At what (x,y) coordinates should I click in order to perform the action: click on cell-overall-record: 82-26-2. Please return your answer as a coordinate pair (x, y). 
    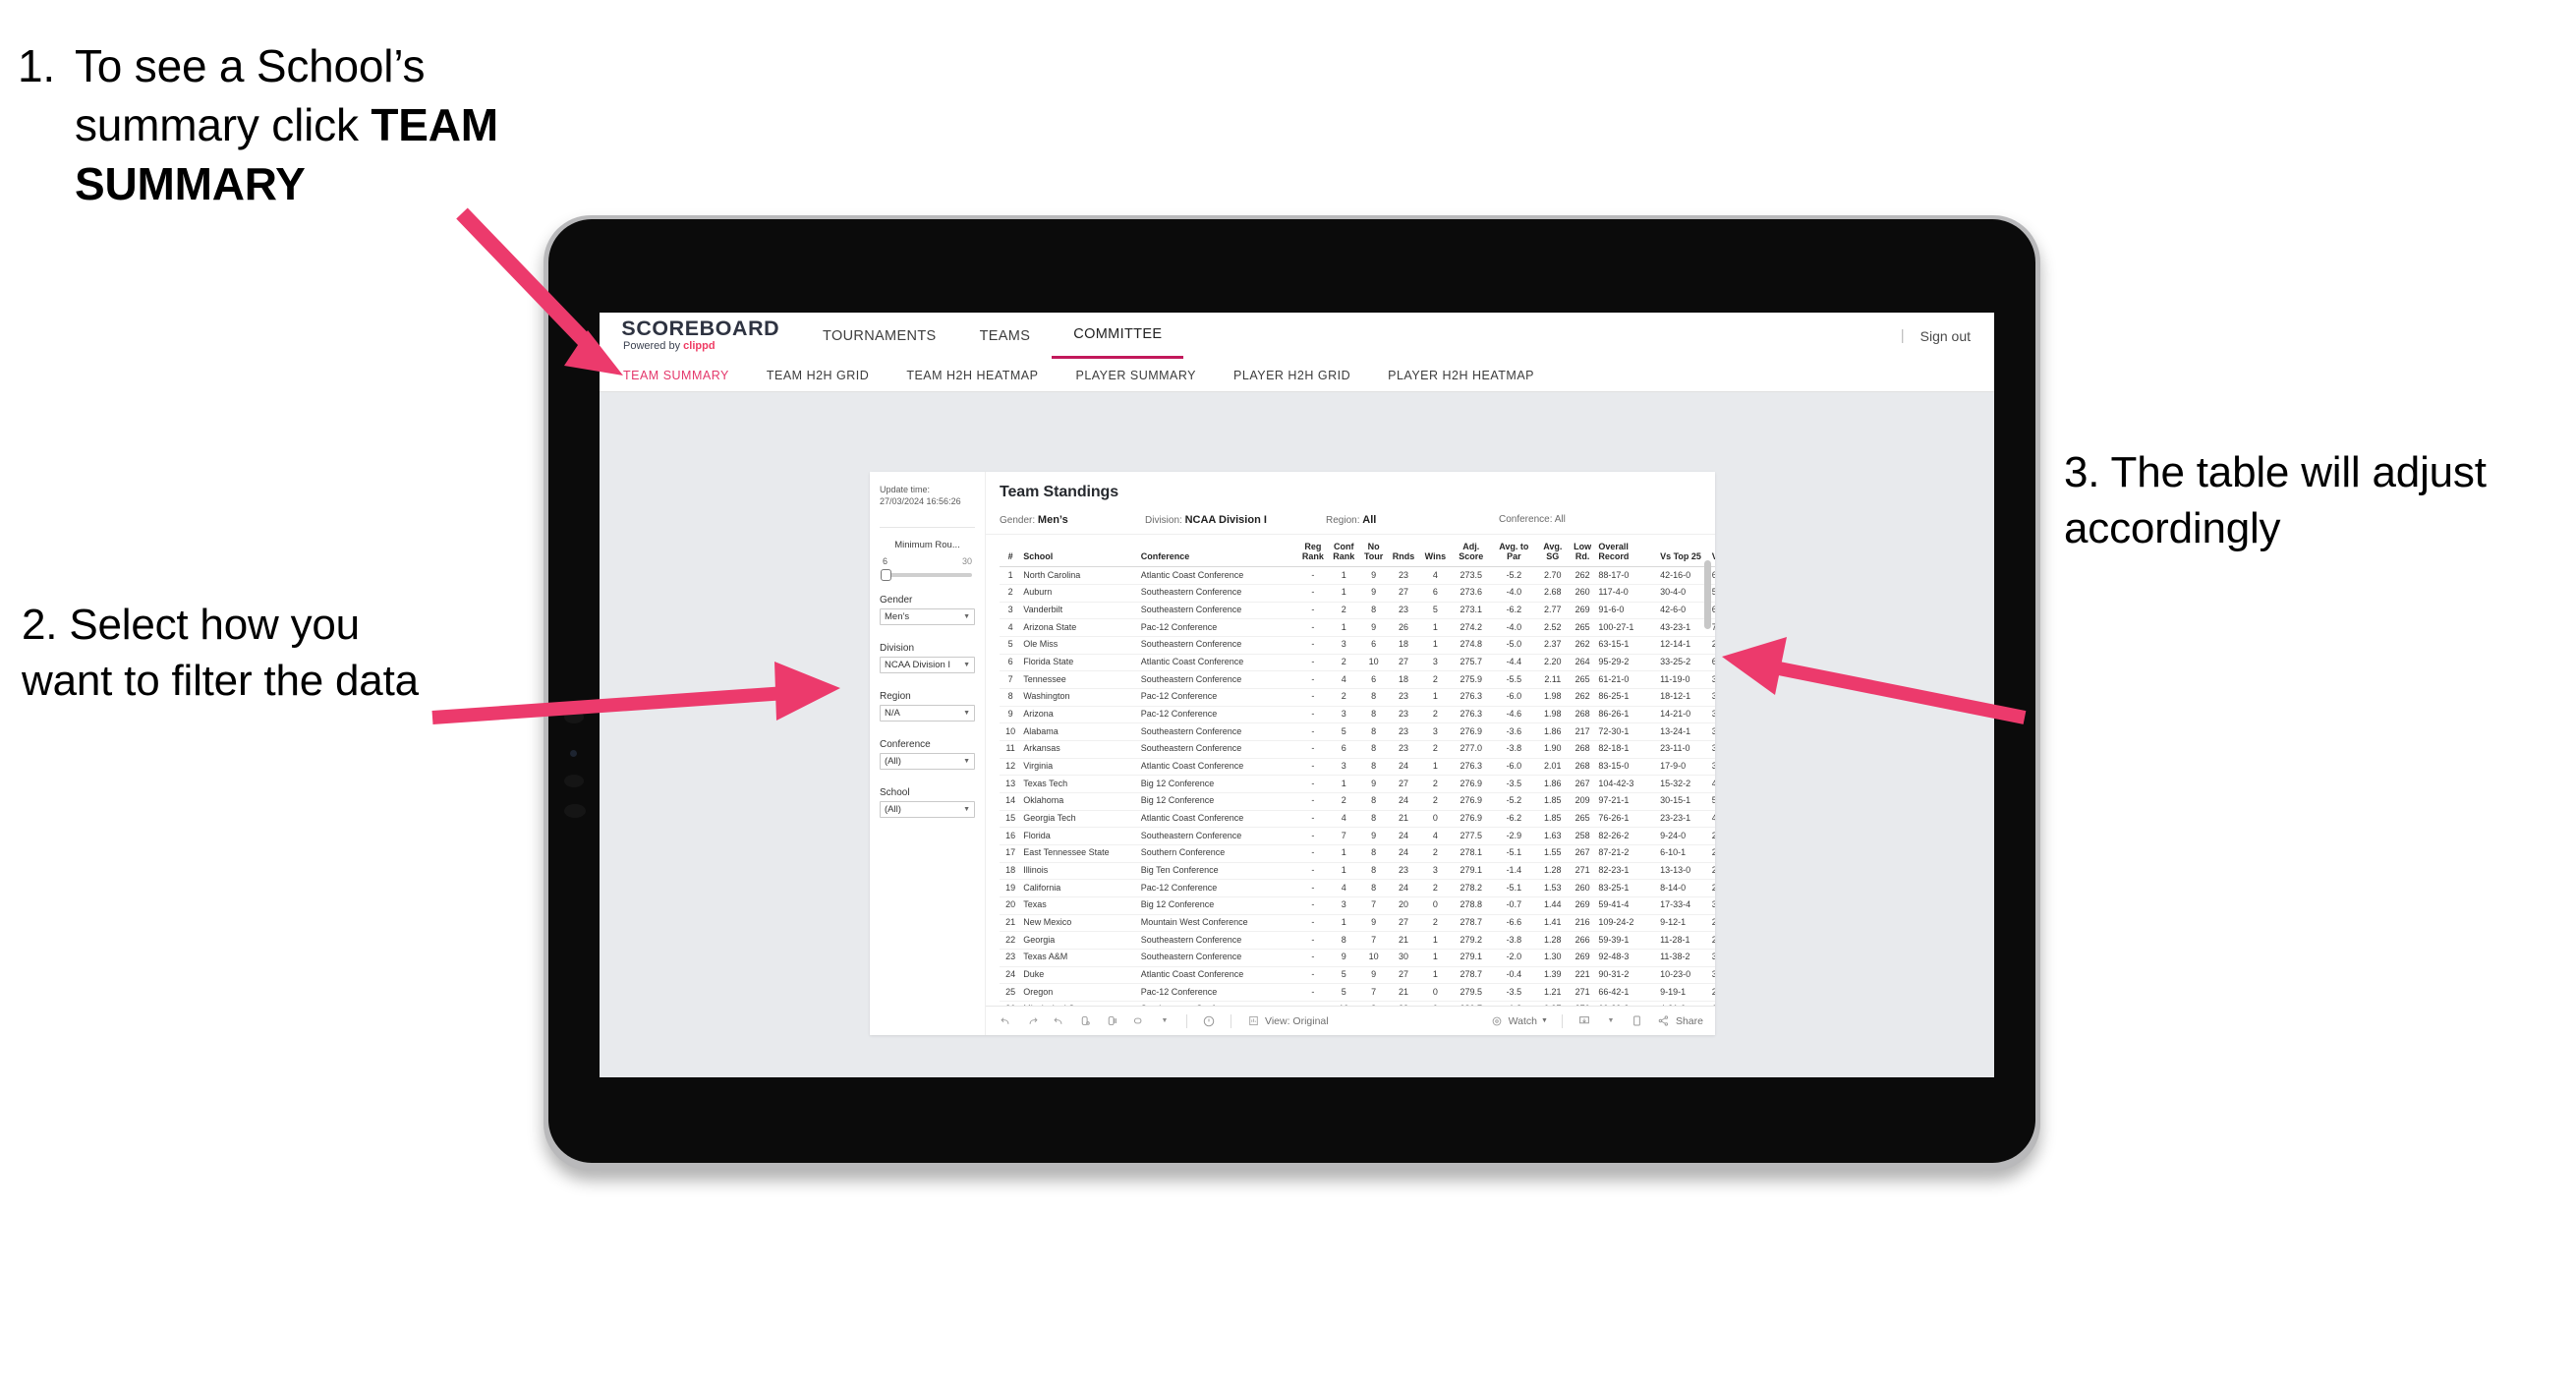
    Looking at the image, I should click on (1628, 836).